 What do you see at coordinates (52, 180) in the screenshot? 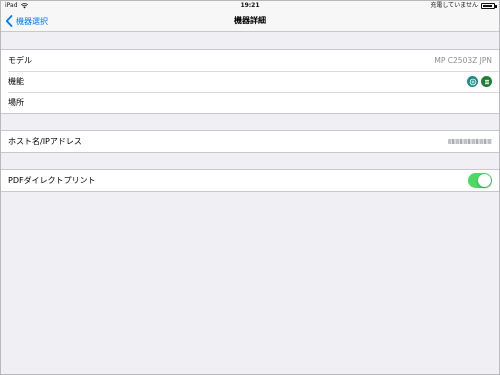
I see `pdf-direct-print-label: PDFダイレクトプリント` at bounding box center [52, 180].